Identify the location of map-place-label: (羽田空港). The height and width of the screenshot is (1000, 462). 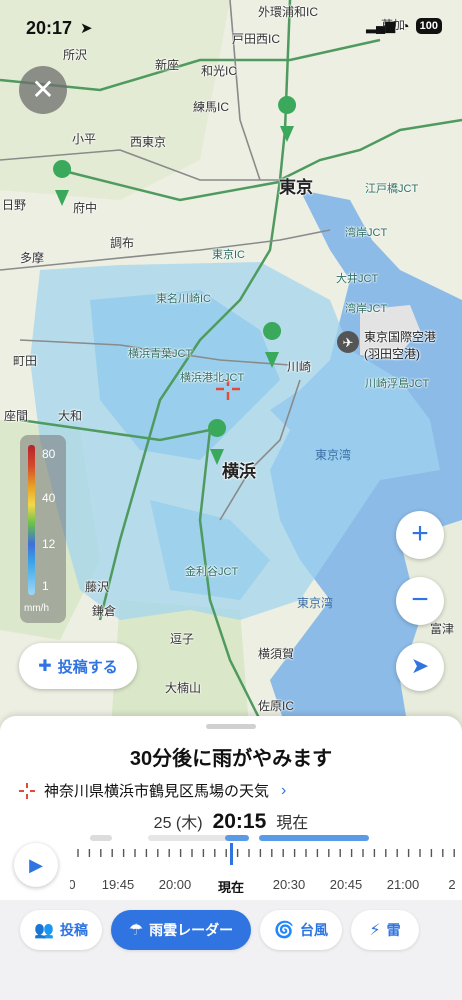
(392, 354).